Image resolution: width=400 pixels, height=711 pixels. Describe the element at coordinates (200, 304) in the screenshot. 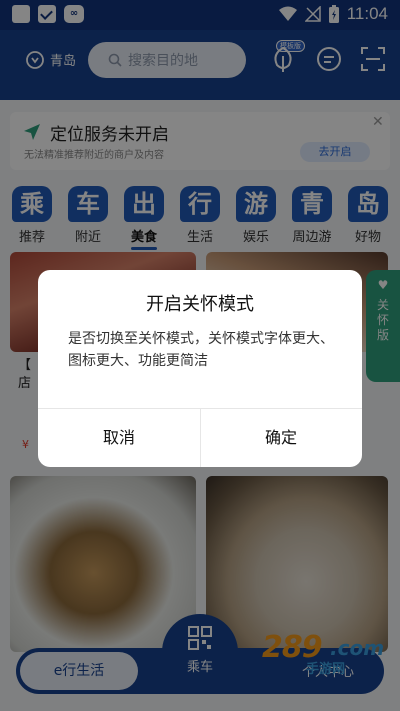

I see `dialog-title: 开启关怀模式` at that location.